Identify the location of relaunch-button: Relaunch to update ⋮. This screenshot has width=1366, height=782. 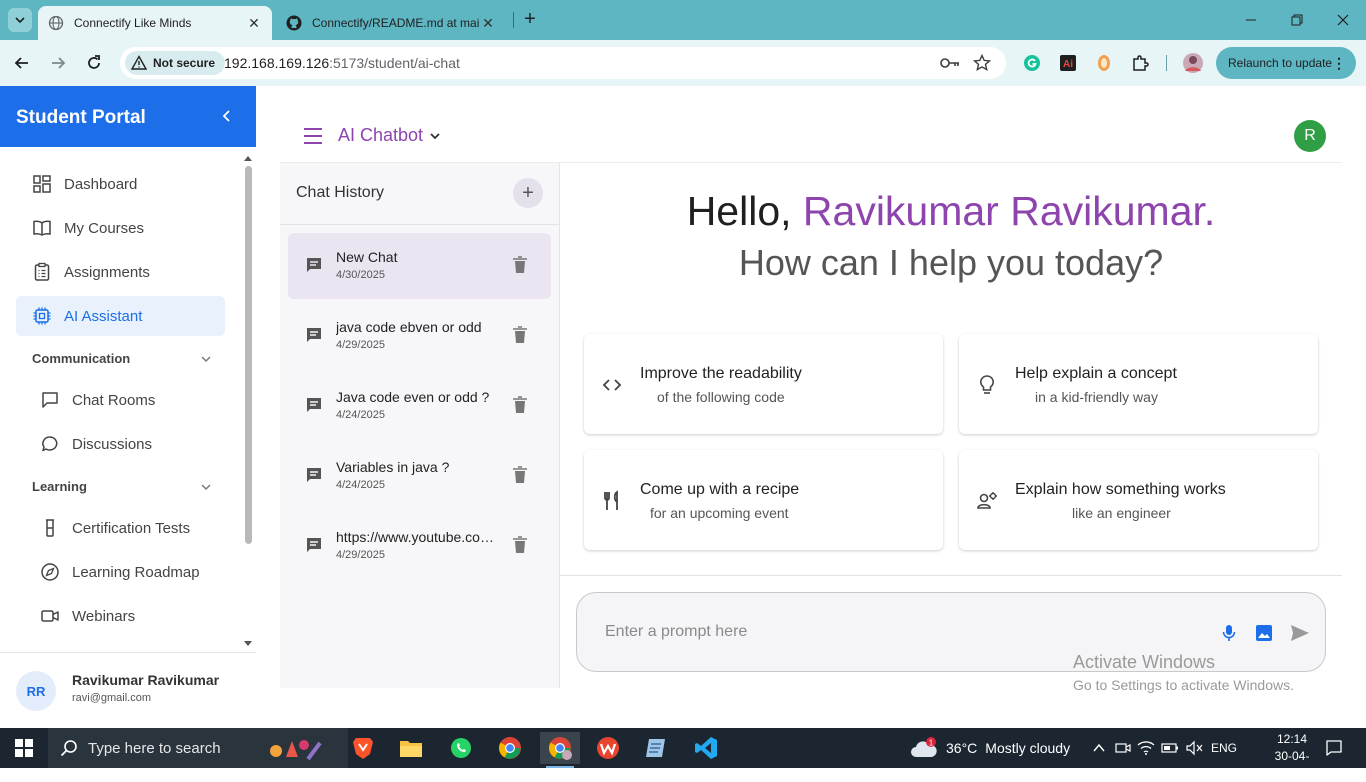
(1286, 63).